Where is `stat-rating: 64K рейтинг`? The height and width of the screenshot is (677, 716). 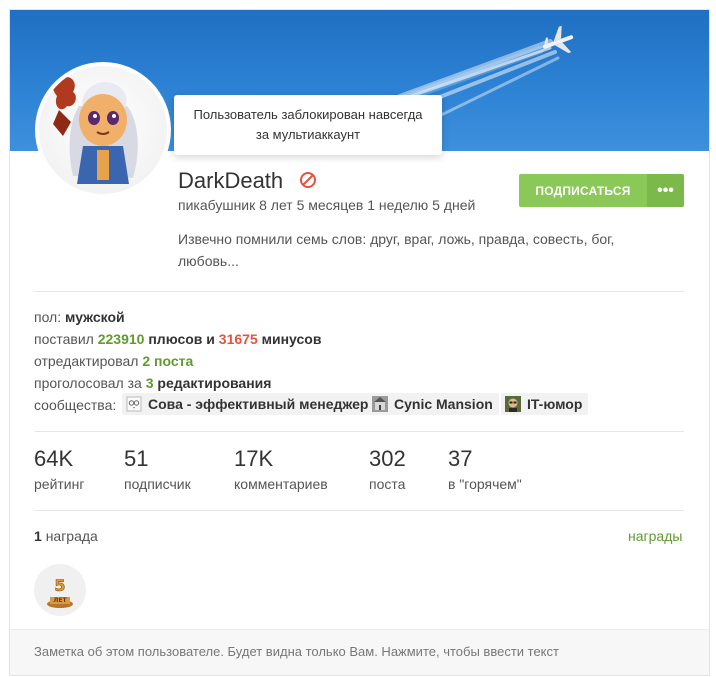 stat-rating: 64K рейтинг is located at coordinates (59, 469).